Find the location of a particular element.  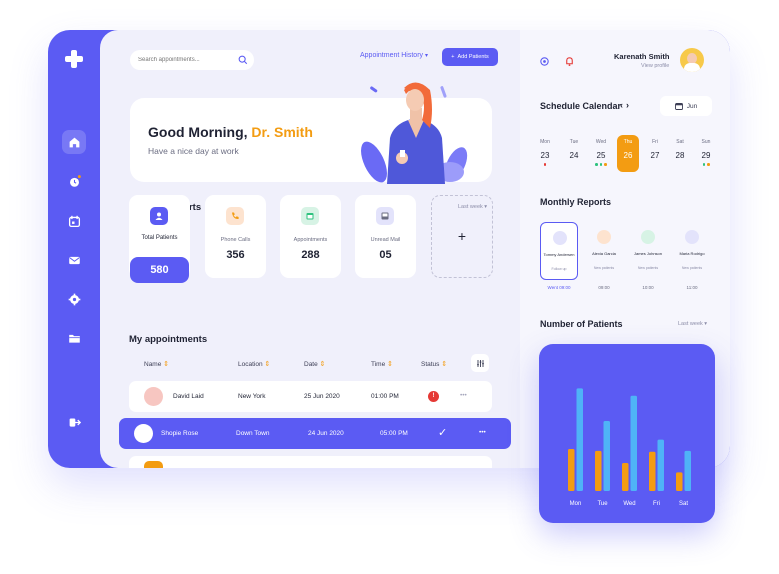

row-time: 01:00 PM is located at coordinates (385, 396).